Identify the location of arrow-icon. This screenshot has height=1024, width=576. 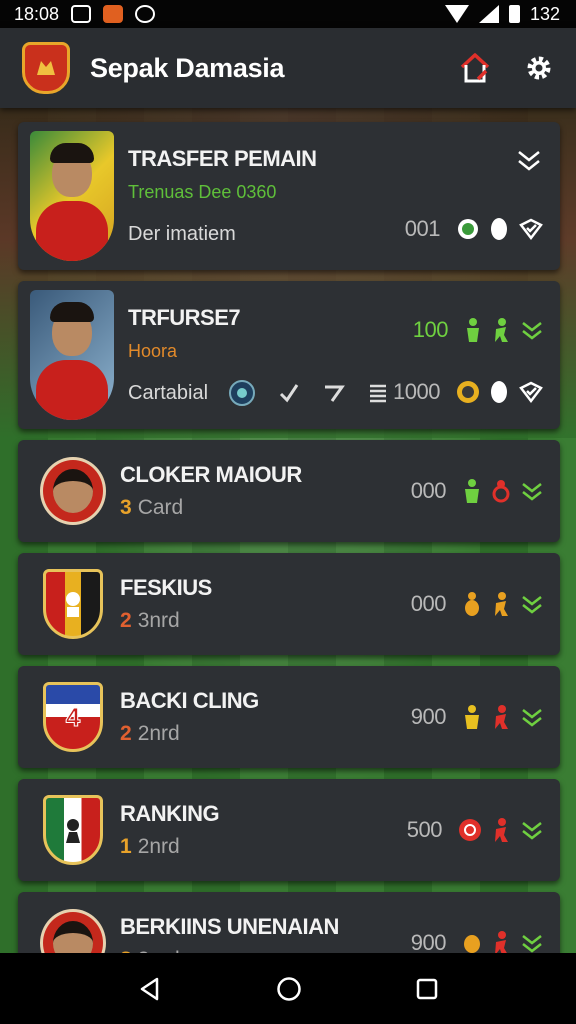
(334, 393).